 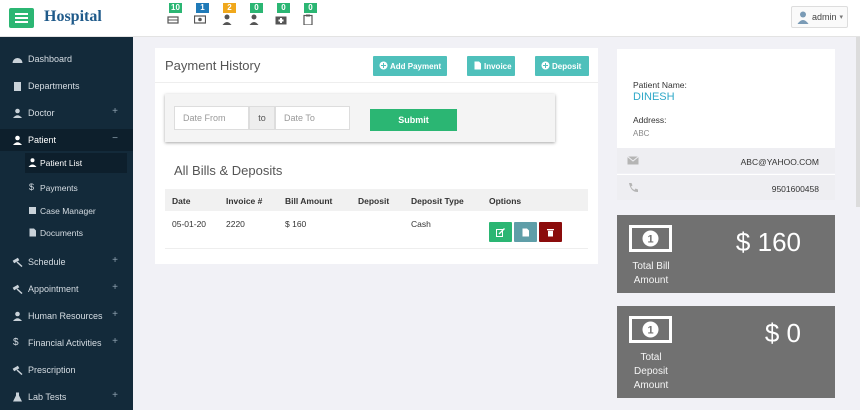 What do you see at coordinates (376, 230) in the screenshot?
I see `table-row: 05-01-20 2220 $ 160 Cash` at bounding box center [376, 230].